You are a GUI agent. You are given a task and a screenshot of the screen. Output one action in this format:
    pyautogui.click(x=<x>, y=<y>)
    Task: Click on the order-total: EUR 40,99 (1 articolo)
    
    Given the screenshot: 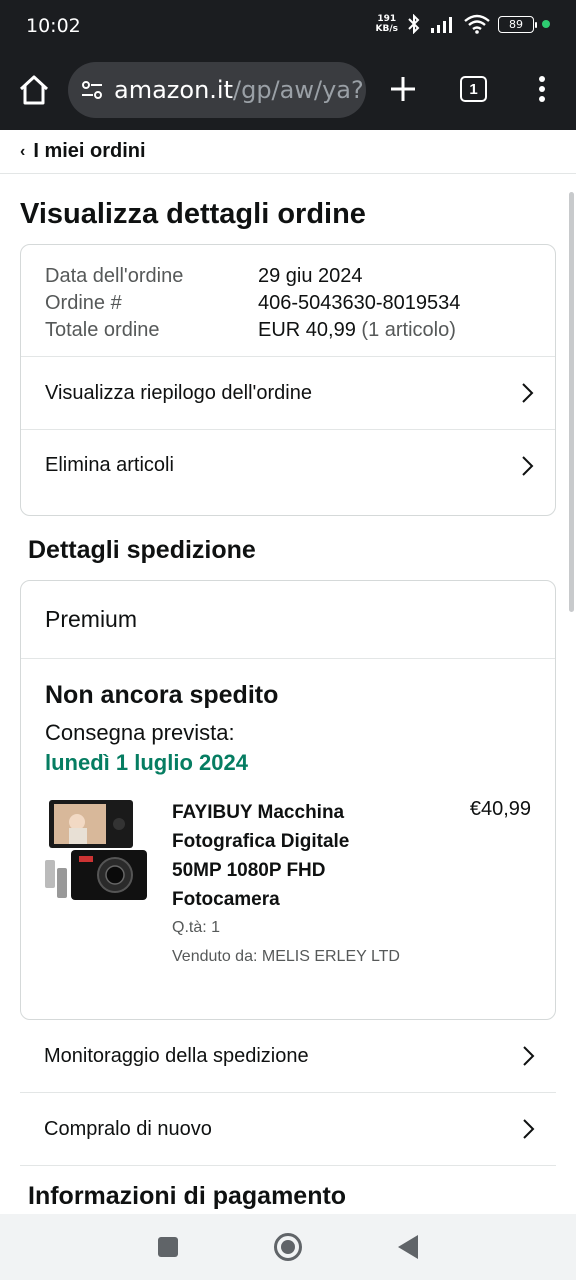 What is the action you would take?
    pyautogui.click(x=394, y=330)
    